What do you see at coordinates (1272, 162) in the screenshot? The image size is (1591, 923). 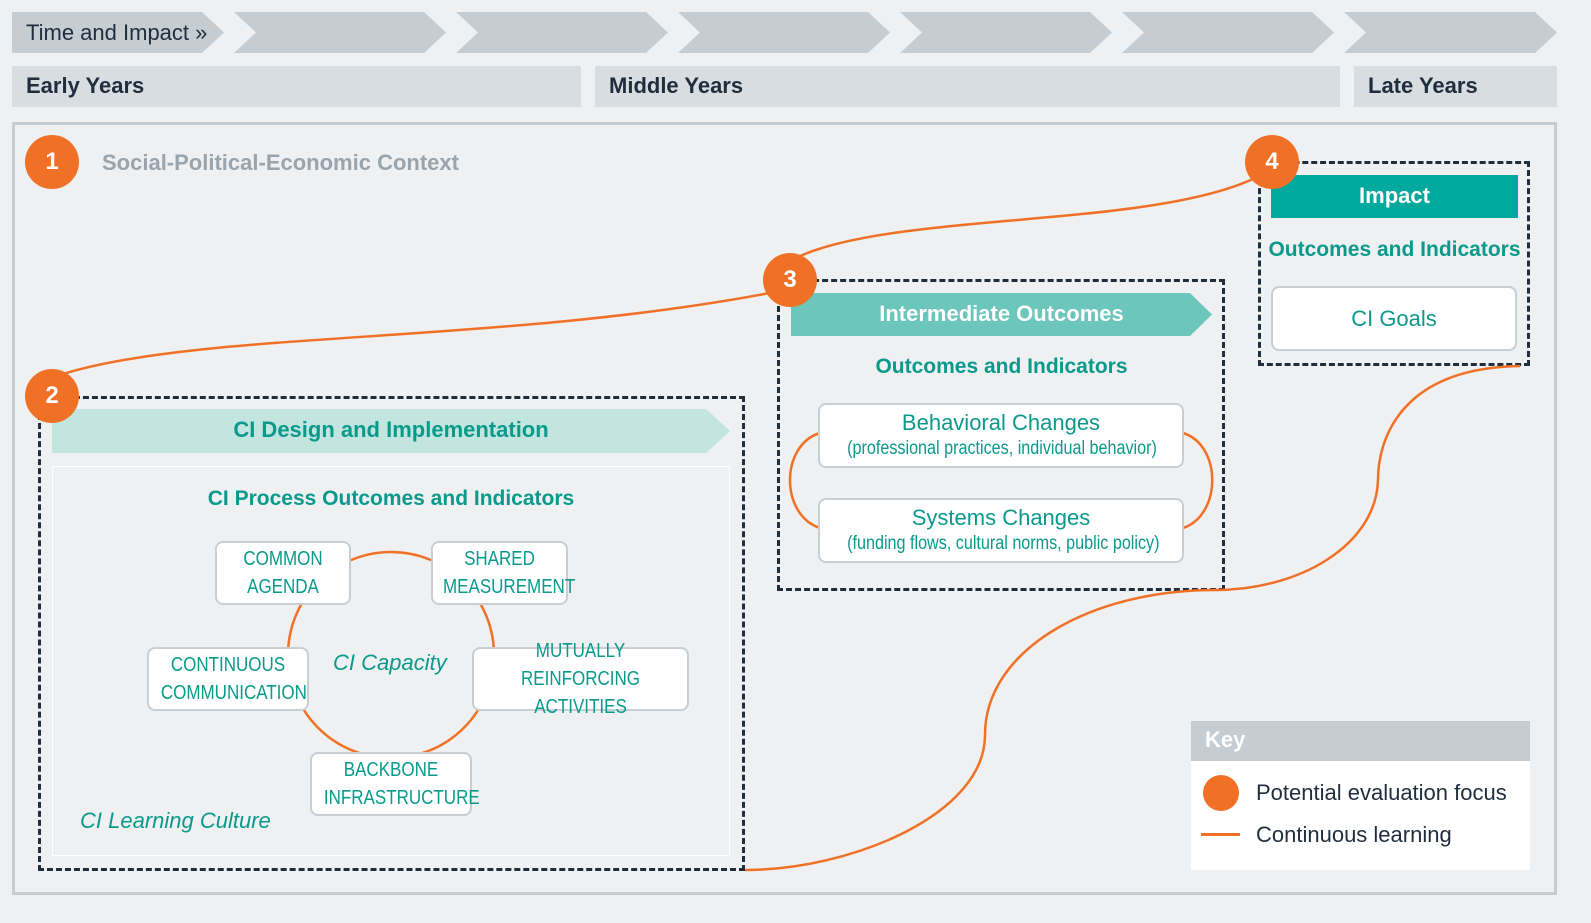 I see `focus-marker-4: 4` at bounding box center [1272, 162].